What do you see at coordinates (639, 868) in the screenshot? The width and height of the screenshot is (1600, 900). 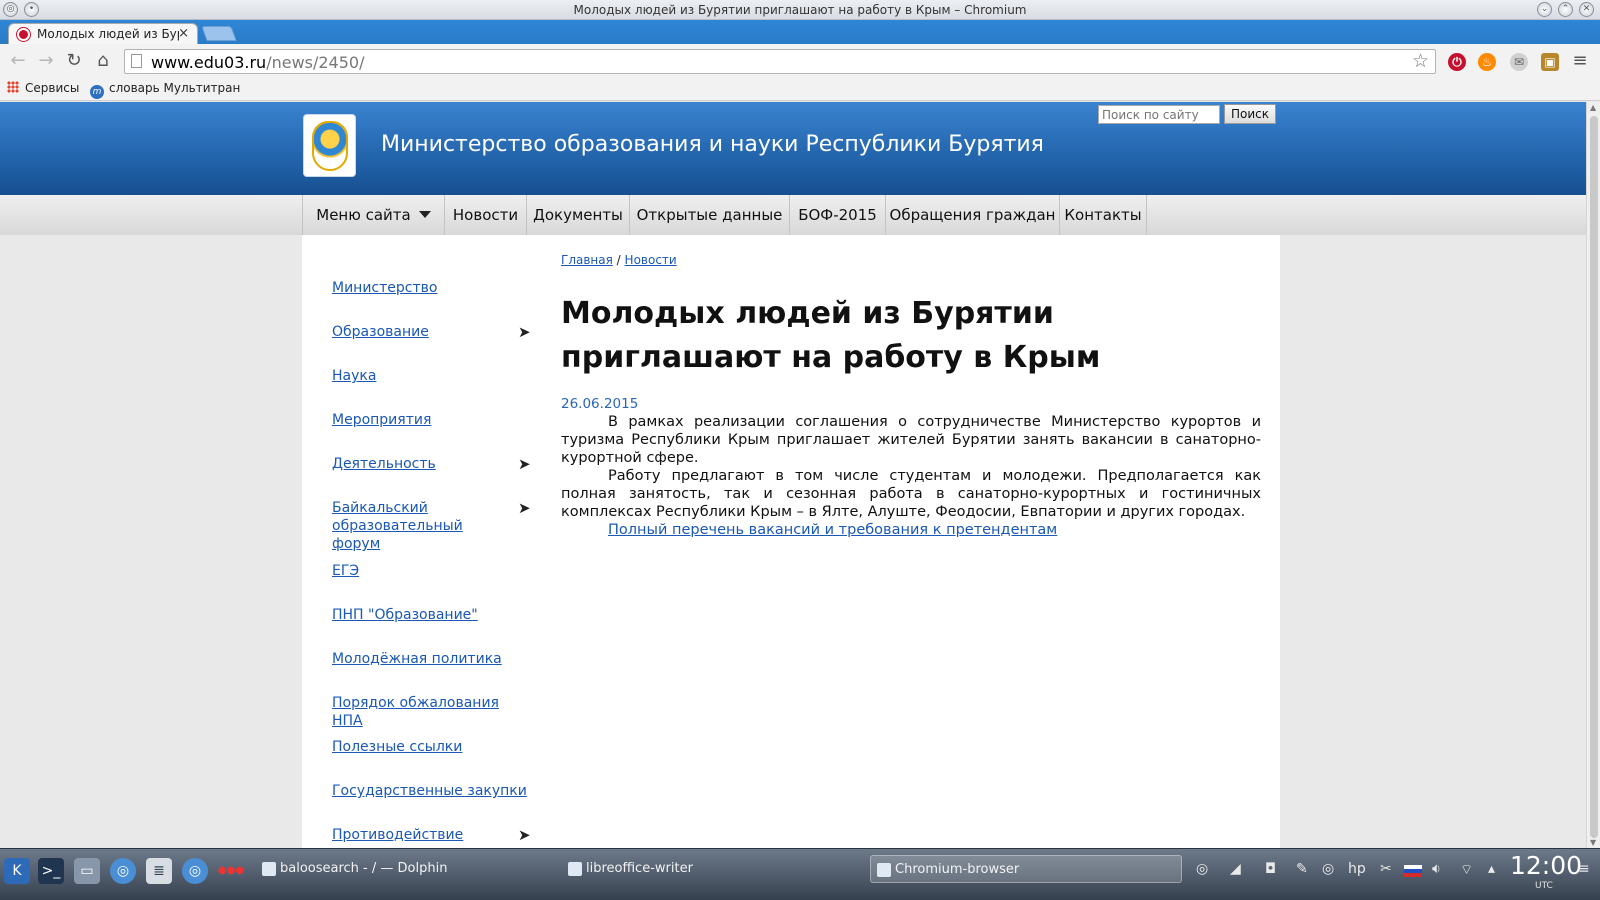 I see `task-label: libreoffice-writer` at bounding box center [639, 868].